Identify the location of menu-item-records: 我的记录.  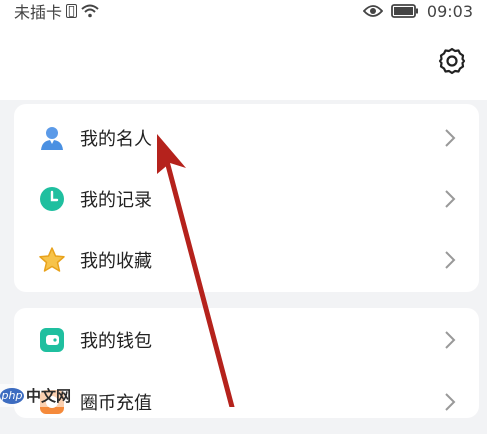
(246, 199).